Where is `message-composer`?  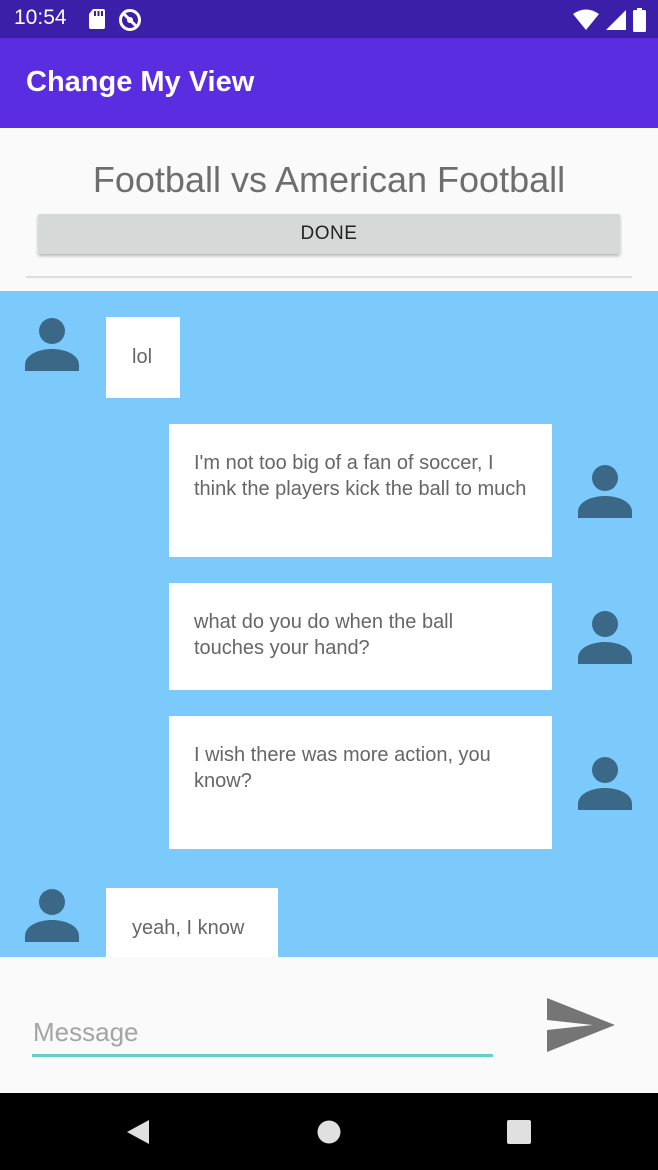 message-composer is located at coordinates (329, 1025).